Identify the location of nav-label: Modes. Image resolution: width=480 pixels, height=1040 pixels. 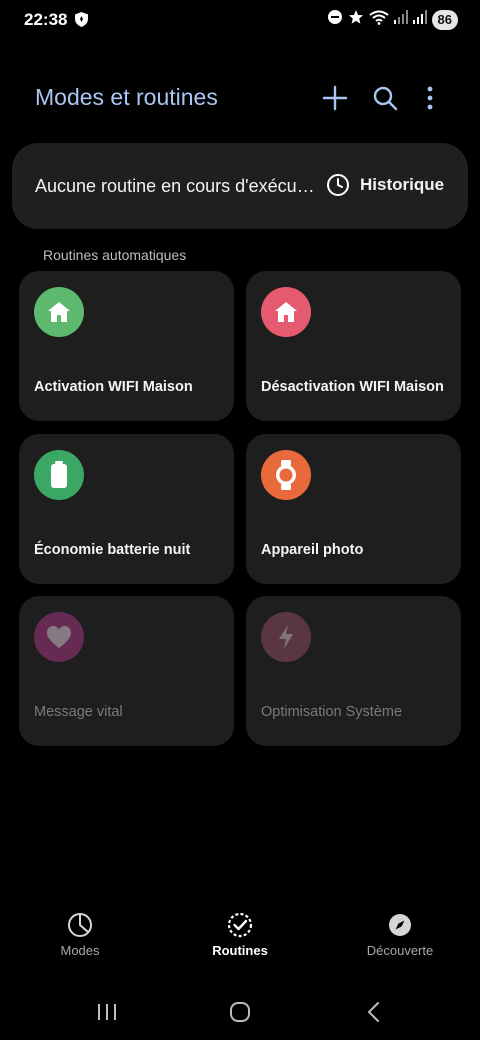
(80, 950).